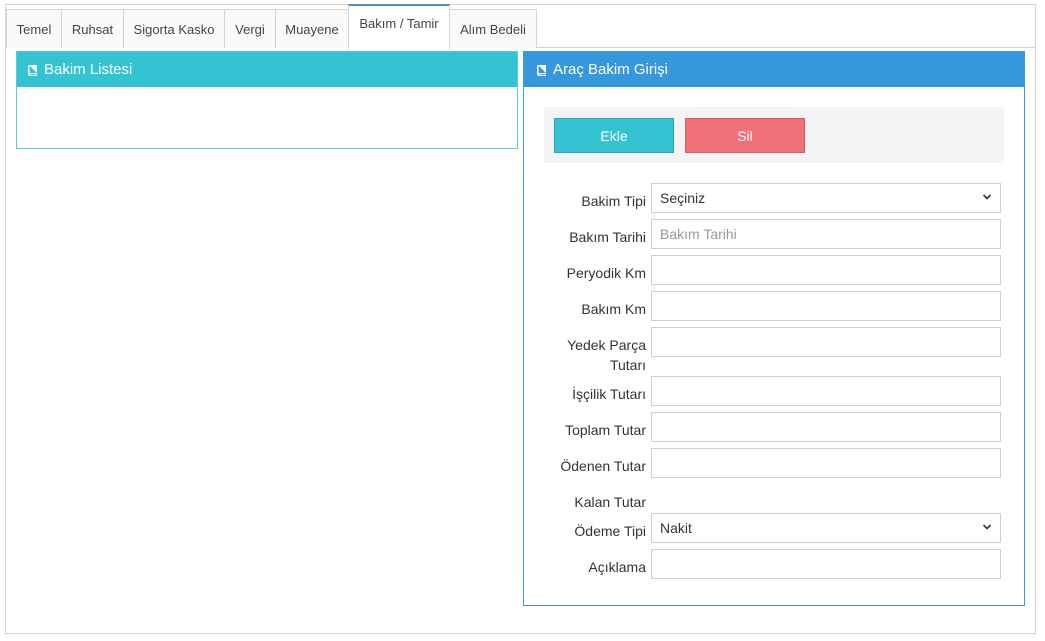 The width and height of the screenshot is (1045, 641). Describe the element at coordinates (627, 365) in the screenshot. I see `yedek-parca-label-line2: Tutarı` at that location.